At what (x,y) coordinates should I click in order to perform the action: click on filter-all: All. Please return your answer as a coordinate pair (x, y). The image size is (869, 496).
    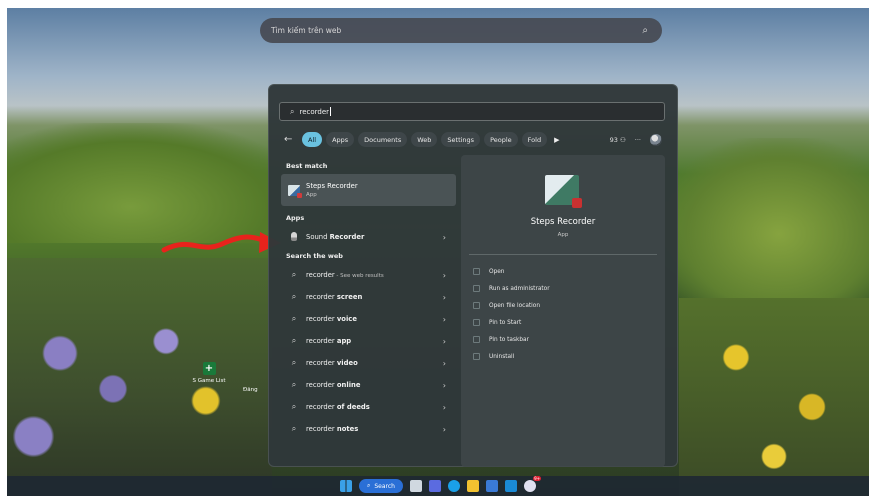
    Looking at the image, I should click on (312, 139).